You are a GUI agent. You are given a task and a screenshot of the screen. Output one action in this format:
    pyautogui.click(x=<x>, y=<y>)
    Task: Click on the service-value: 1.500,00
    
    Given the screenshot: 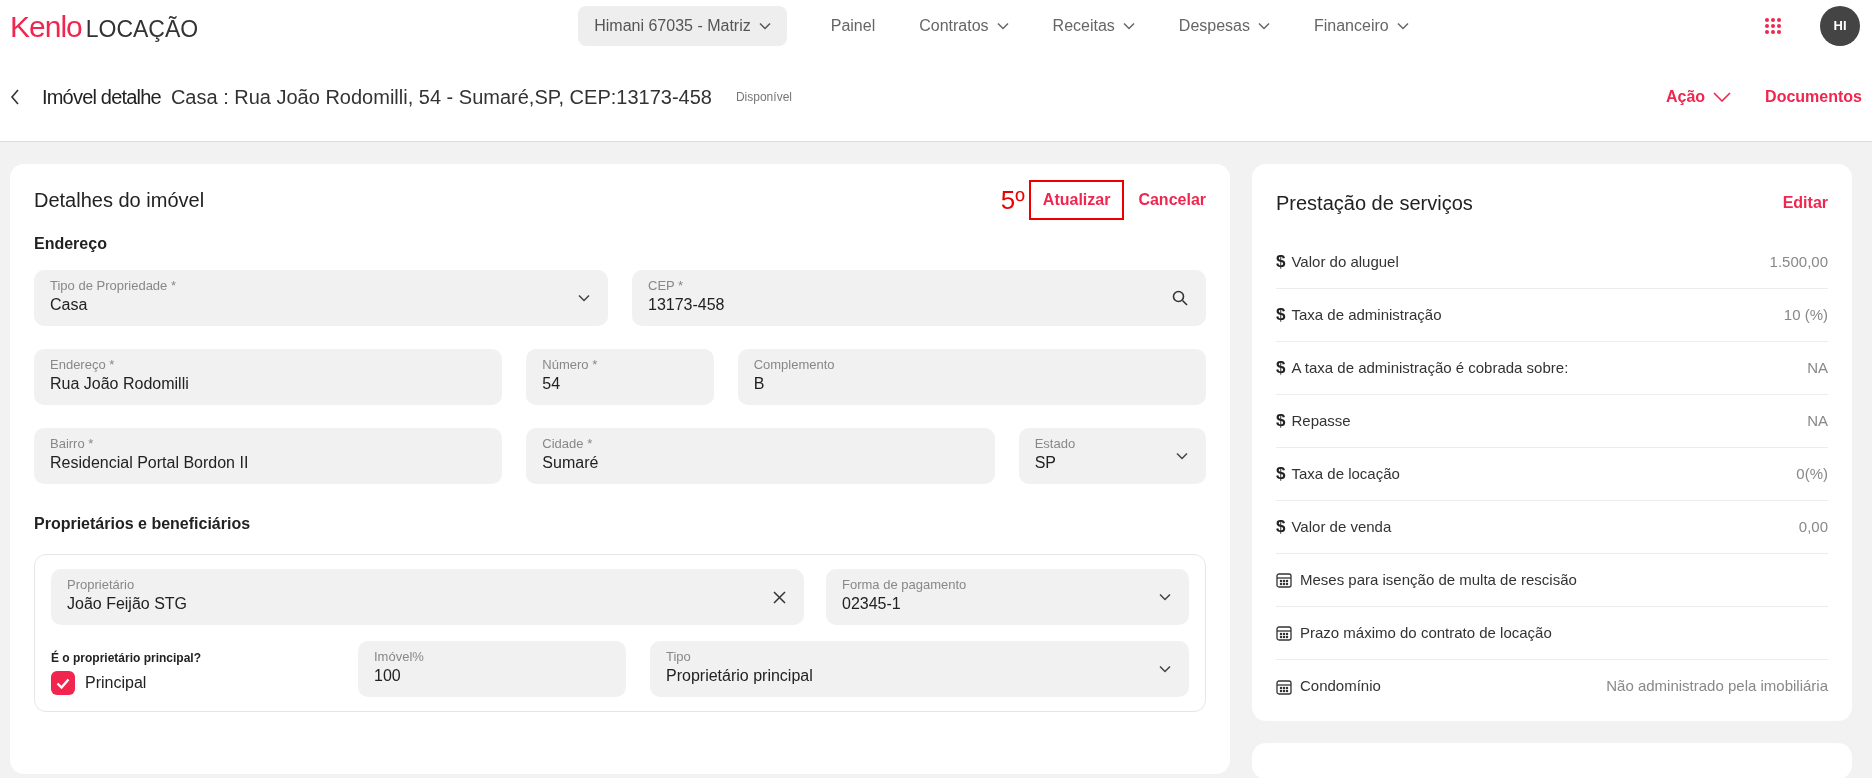 What is the action you would take?
    pyautogui.click(x=1798, y=261)
    